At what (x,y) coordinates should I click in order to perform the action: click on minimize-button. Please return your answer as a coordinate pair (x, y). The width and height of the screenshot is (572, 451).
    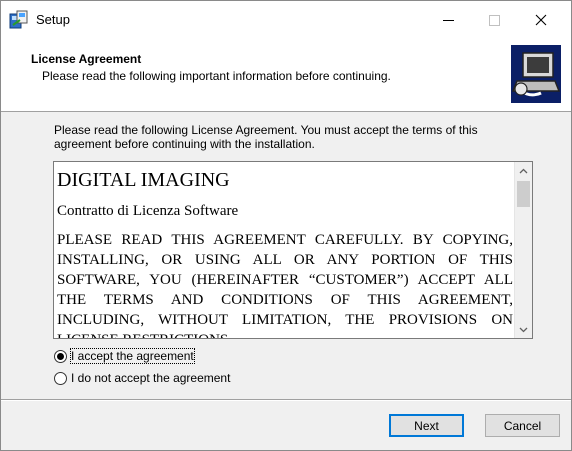
    Looking at the image, I should click on (448, 20).